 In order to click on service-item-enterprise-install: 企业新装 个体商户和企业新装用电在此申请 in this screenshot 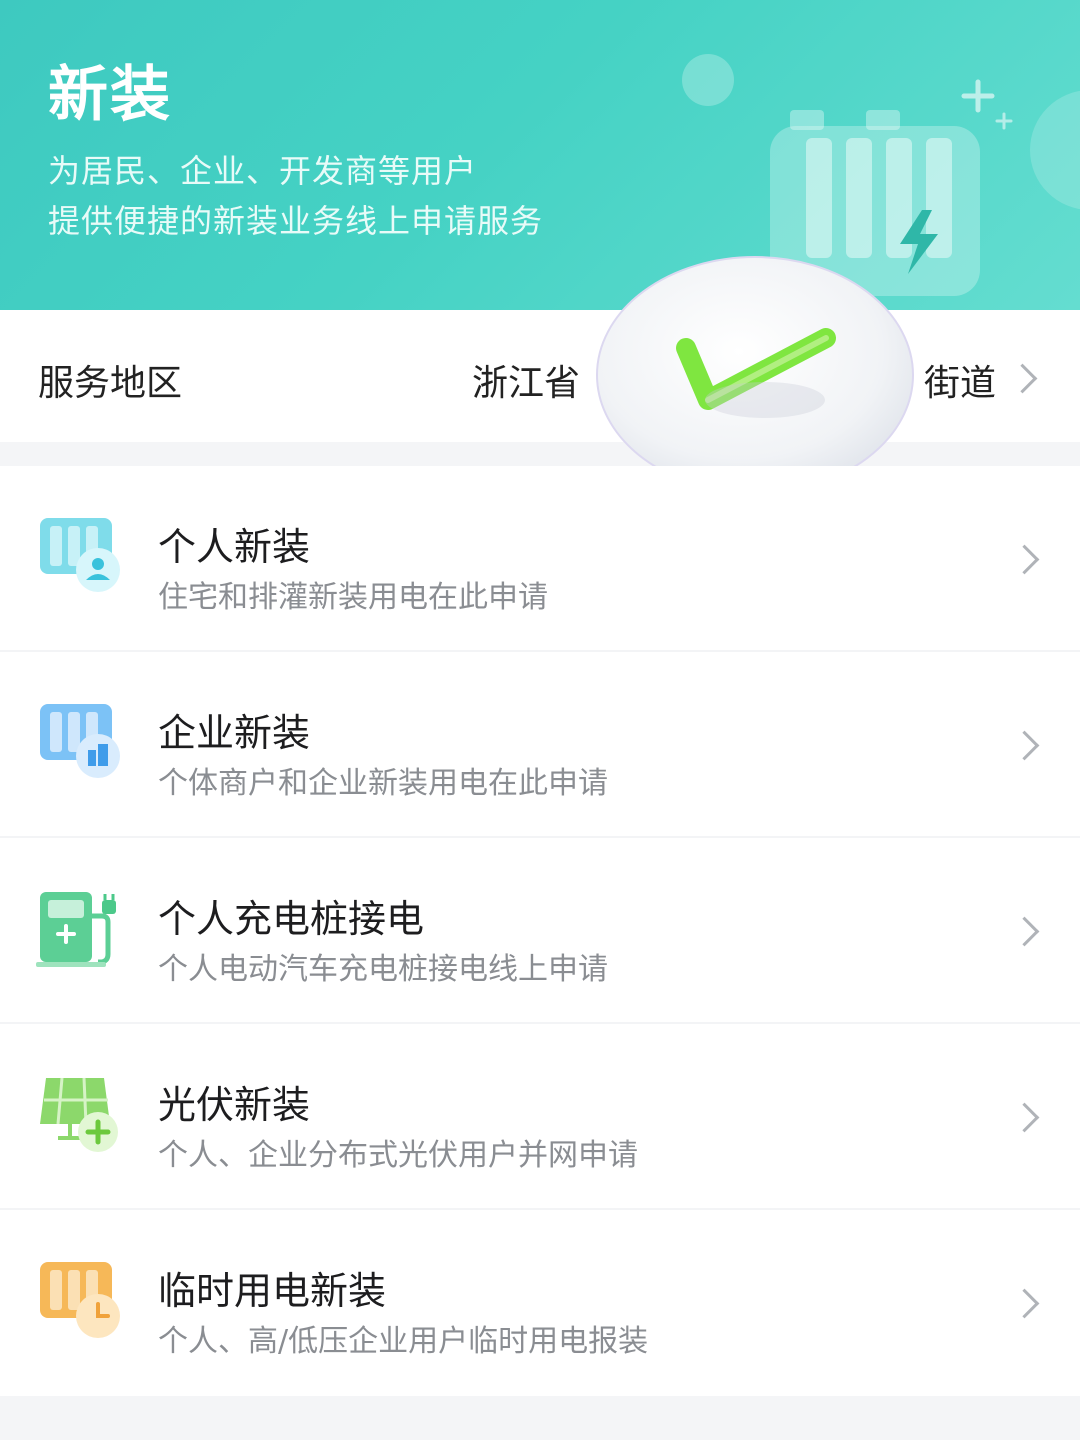, I will do `click(540, 745)`.